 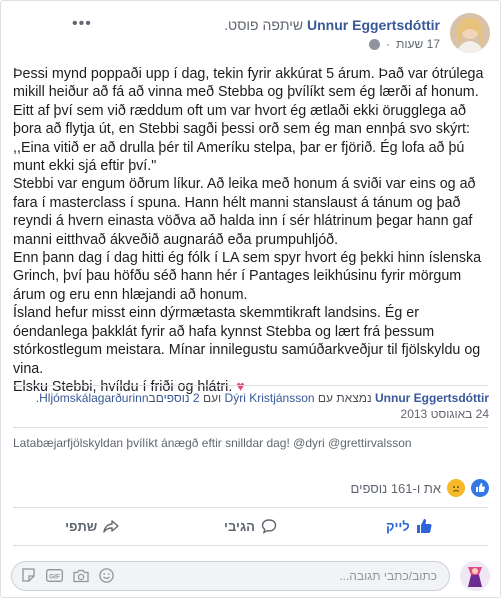 What do you see at coordinates (80, 575) in the screenshot?
I see `camera-icon` at bounding box center [80, 575].